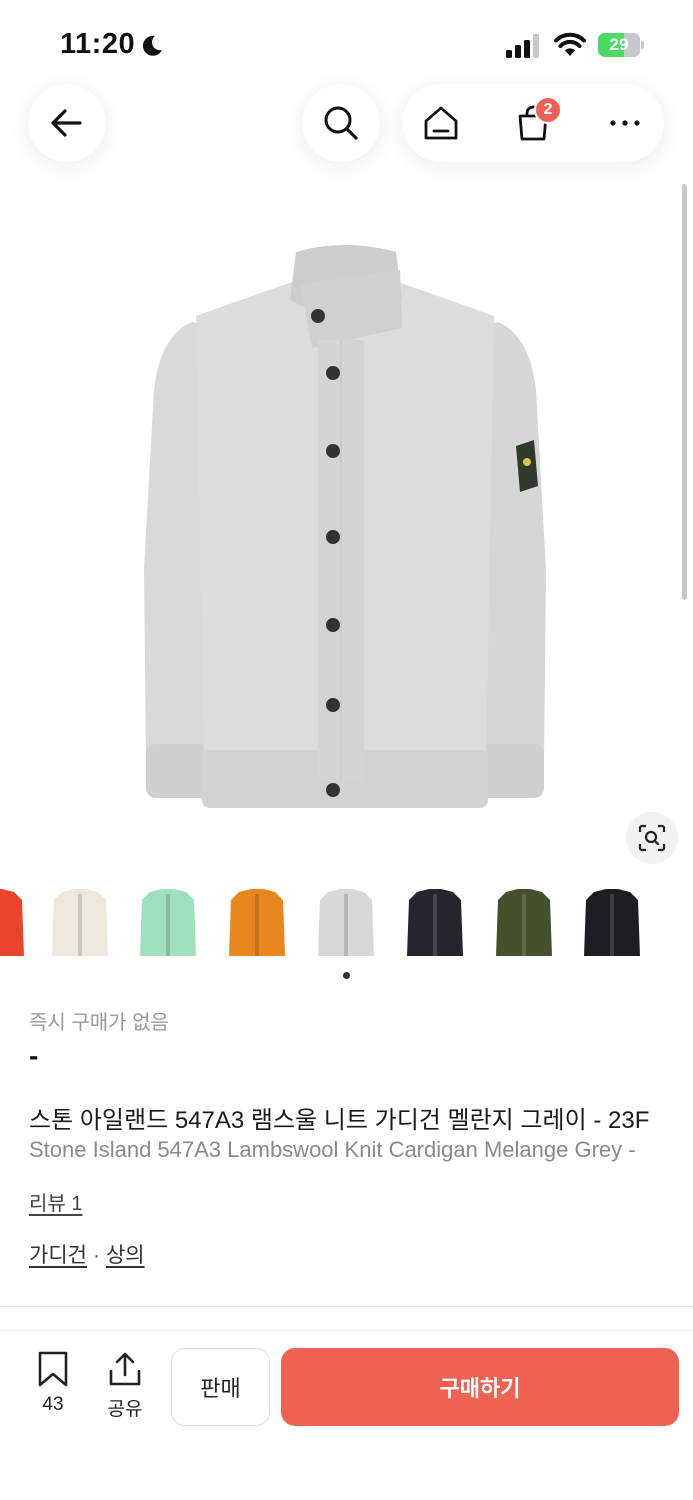 The height and width of the screenshot is (1500, 693). I want to click on share-label: 공유, so click(125, 1409).